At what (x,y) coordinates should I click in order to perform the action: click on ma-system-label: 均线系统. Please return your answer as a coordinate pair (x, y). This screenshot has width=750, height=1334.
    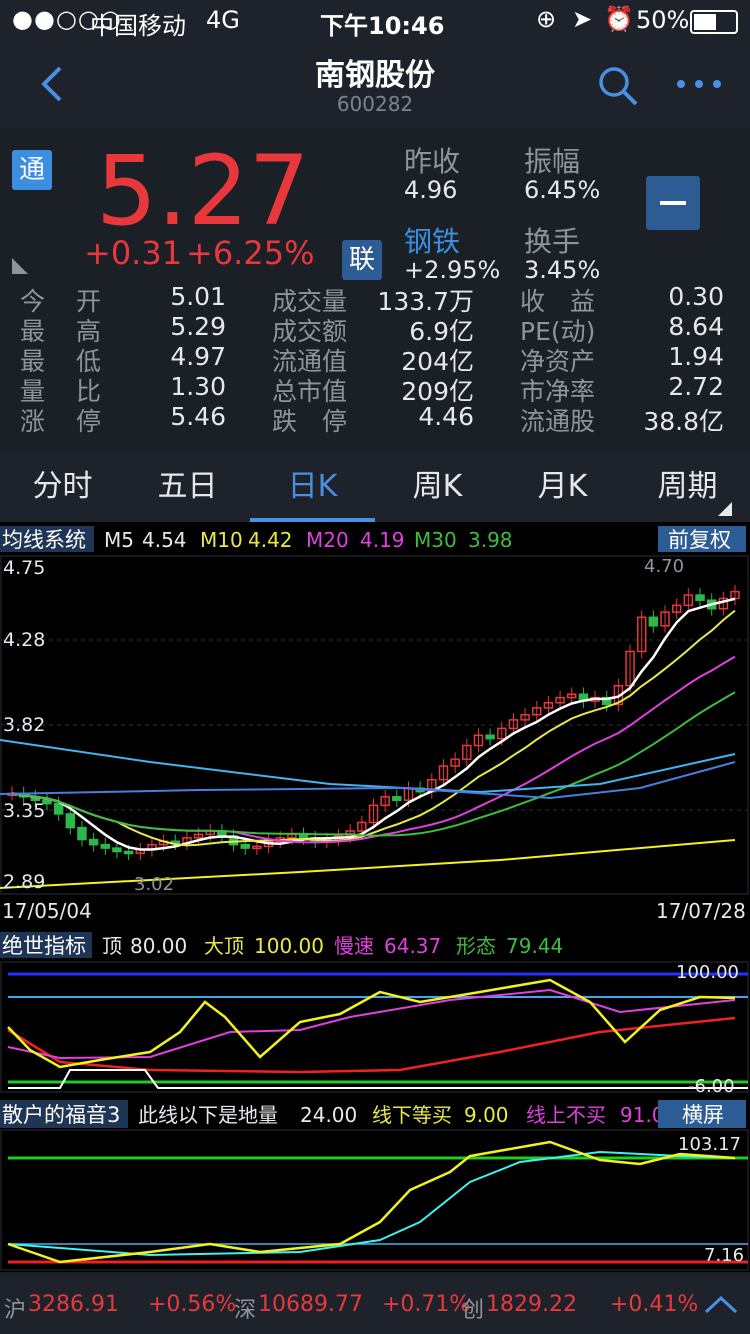
    Looking at the image, I should click on (44, 540).